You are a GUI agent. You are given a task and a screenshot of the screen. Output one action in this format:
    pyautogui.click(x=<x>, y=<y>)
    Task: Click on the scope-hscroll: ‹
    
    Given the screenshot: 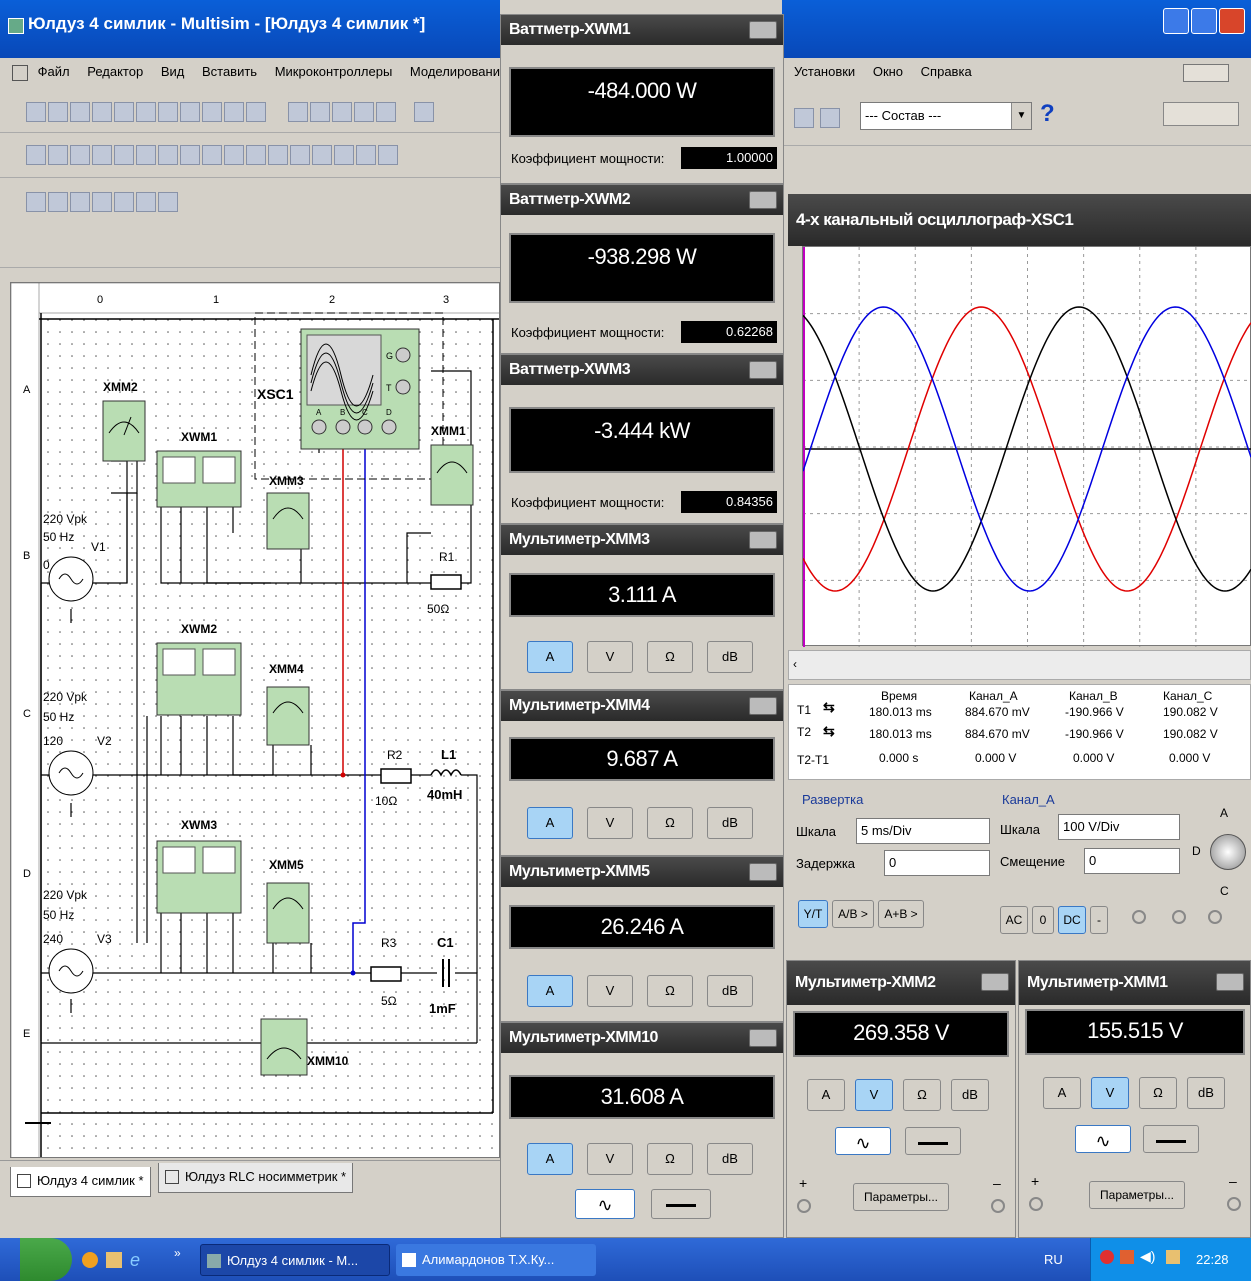 What is the action you would take?
    pyautogui.click(x=1019, y=665)
    